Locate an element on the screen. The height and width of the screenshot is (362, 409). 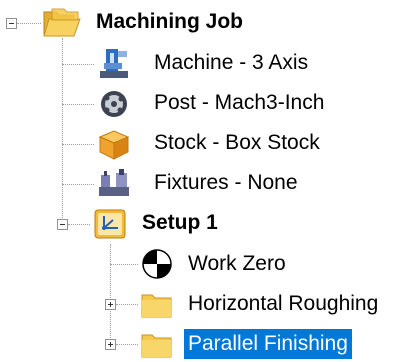
machine-icon is located at coordinates (114, 63).